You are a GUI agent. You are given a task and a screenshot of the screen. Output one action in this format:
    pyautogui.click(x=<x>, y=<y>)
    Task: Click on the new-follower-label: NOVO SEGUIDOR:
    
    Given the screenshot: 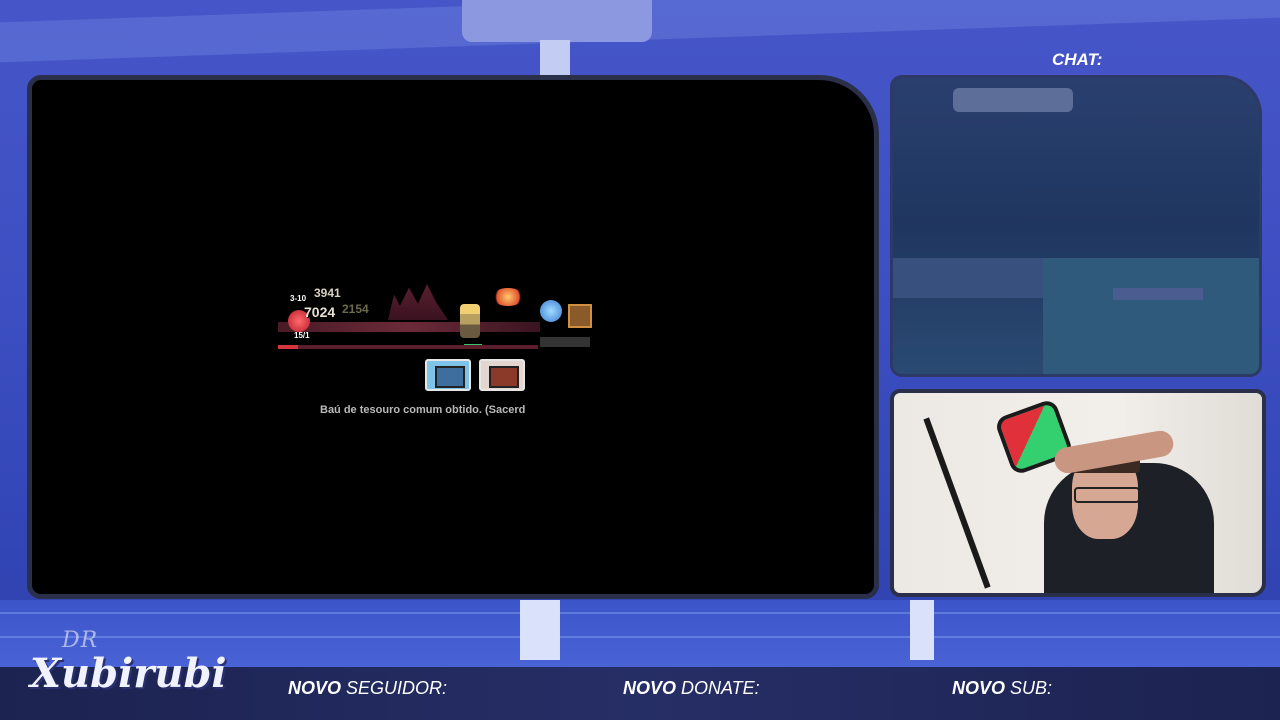 What is the action you would take?
    pyautogui.click(x=368, y=688)
    